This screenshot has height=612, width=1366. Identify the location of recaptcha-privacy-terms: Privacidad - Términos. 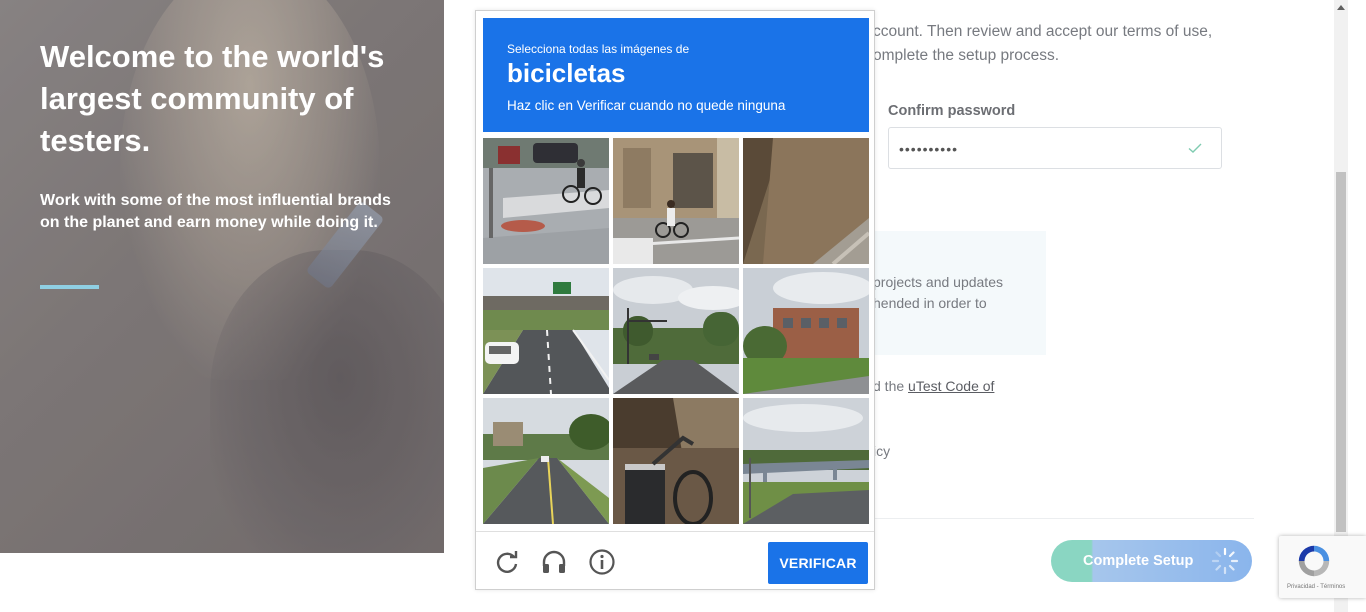
(1316, 587).